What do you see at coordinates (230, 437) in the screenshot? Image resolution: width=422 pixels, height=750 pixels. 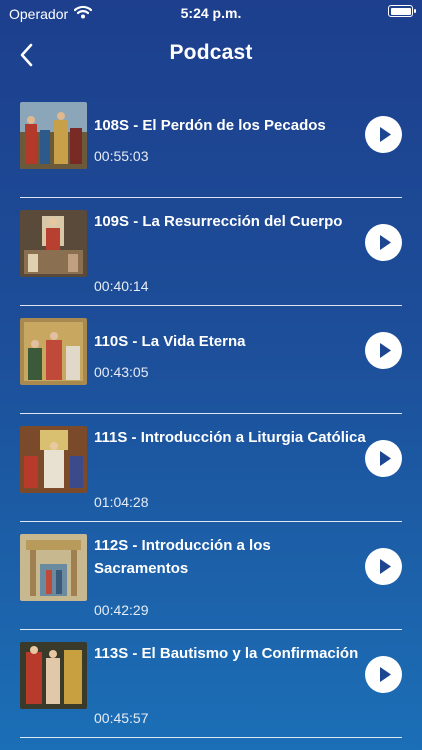 I see `episode-title: 111S - Introducción a Liturgia Católica` at bounding box center [230, 437].